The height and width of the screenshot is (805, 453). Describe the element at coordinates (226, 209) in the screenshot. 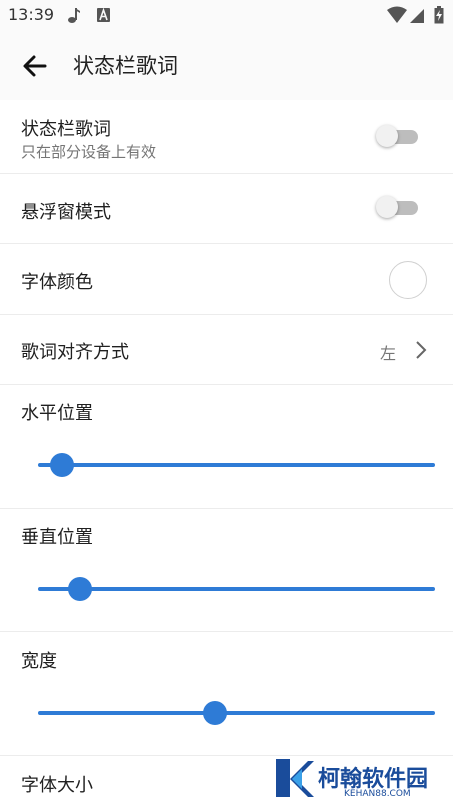

I see `setting-floating-mode: 悬浮窗模式` at that location.